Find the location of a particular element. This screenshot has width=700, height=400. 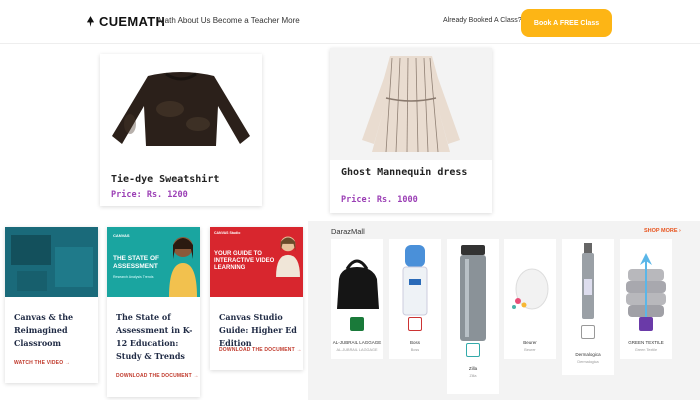

mall-item: Dermalogica Dermalogica is located at coordinates (588, 307).